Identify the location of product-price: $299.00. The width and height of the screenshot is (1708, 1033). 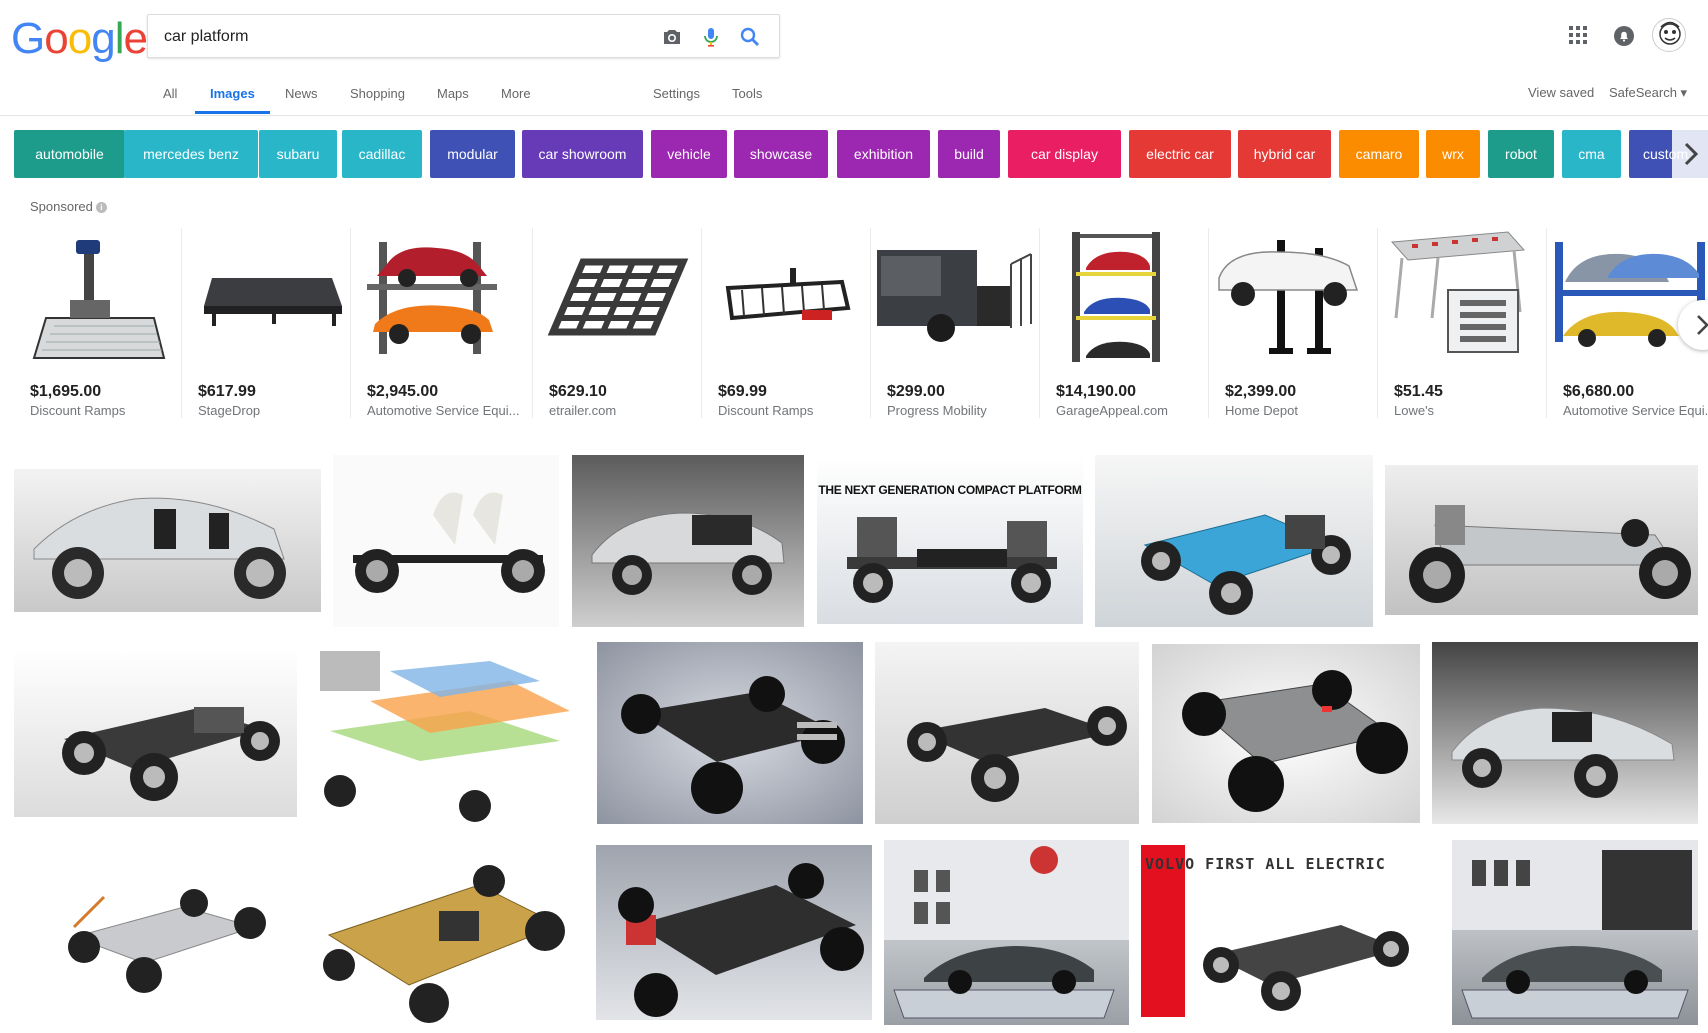
(916, 391).